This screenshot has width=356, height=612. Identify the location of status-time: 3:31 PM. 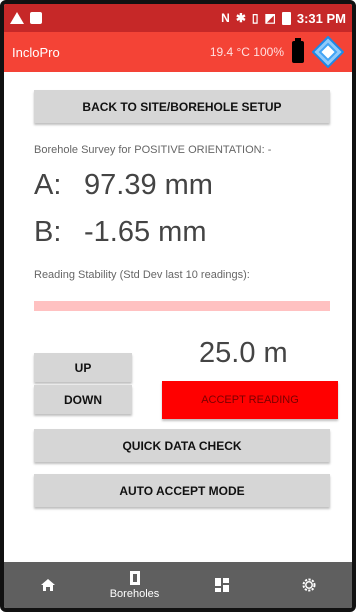
(321, 18).